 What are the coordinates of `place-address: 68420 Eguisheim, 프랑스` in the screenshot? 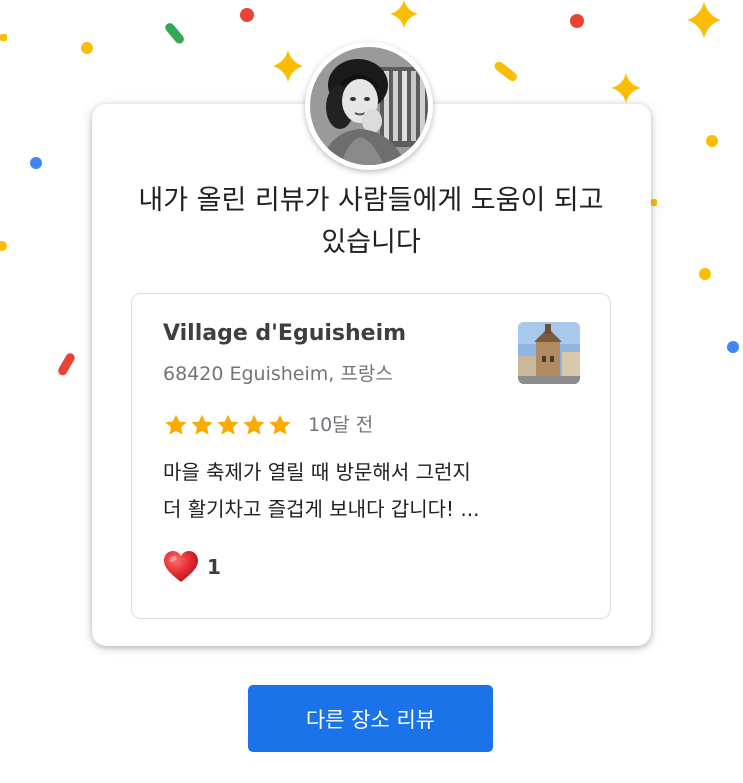 It's located at (278, 374).